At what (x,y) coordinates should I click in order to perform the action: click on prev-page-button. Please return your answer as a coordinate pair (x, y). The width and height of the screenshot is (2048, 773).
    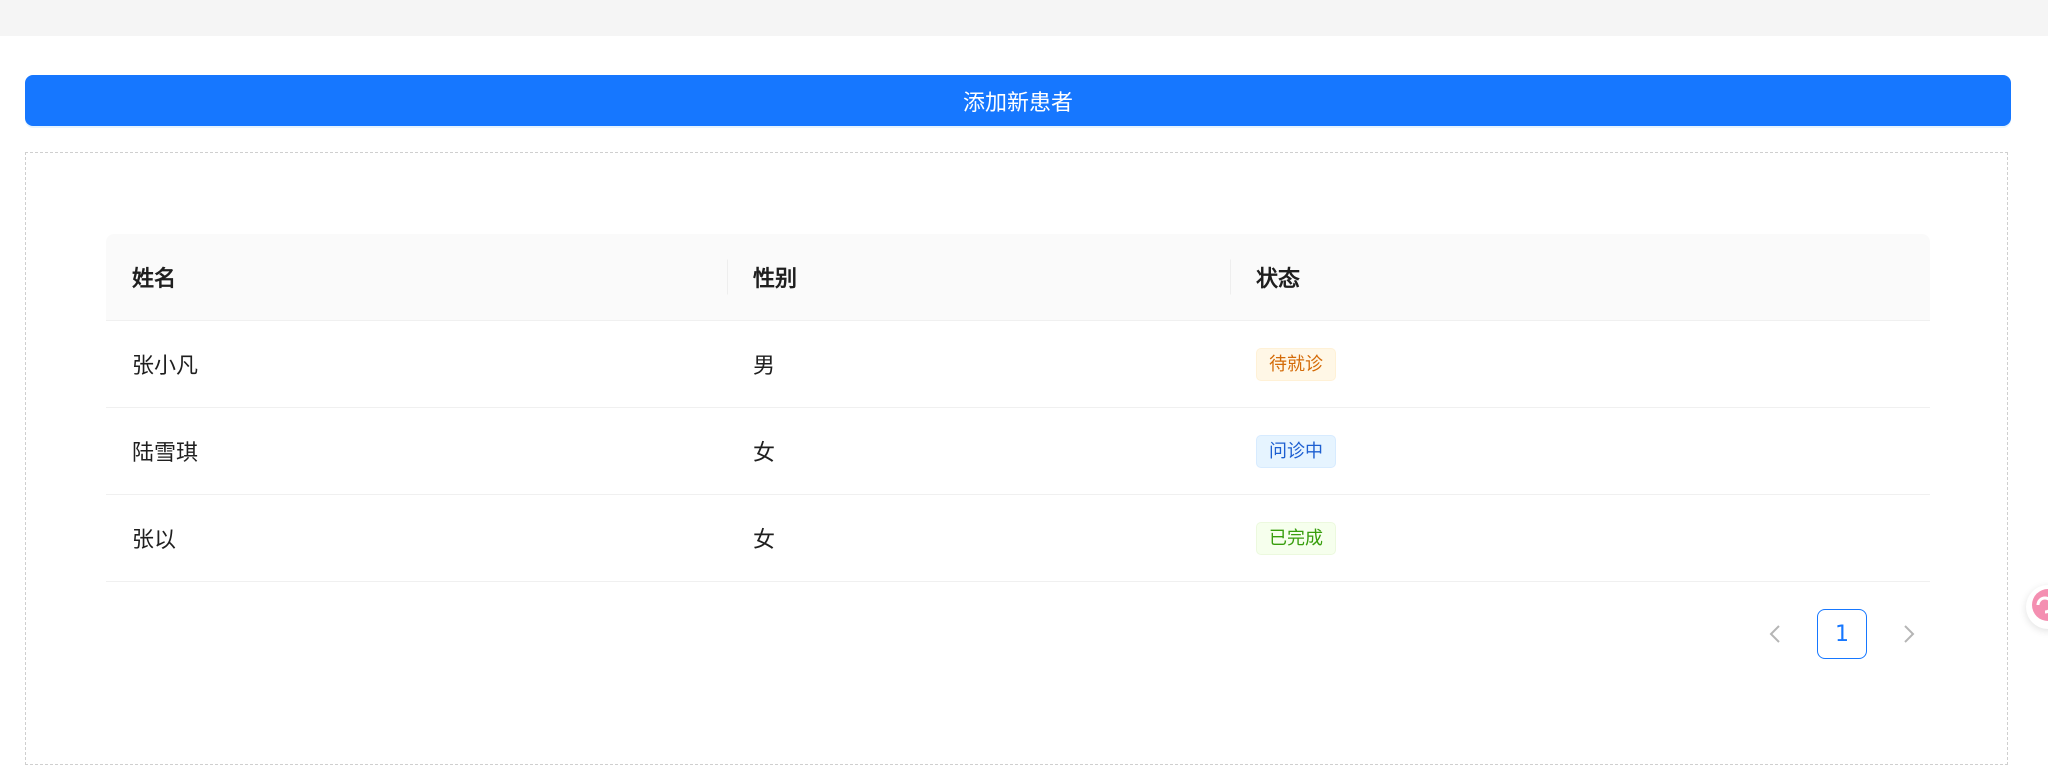
    Looking at the image, I should click on (1775, 634).